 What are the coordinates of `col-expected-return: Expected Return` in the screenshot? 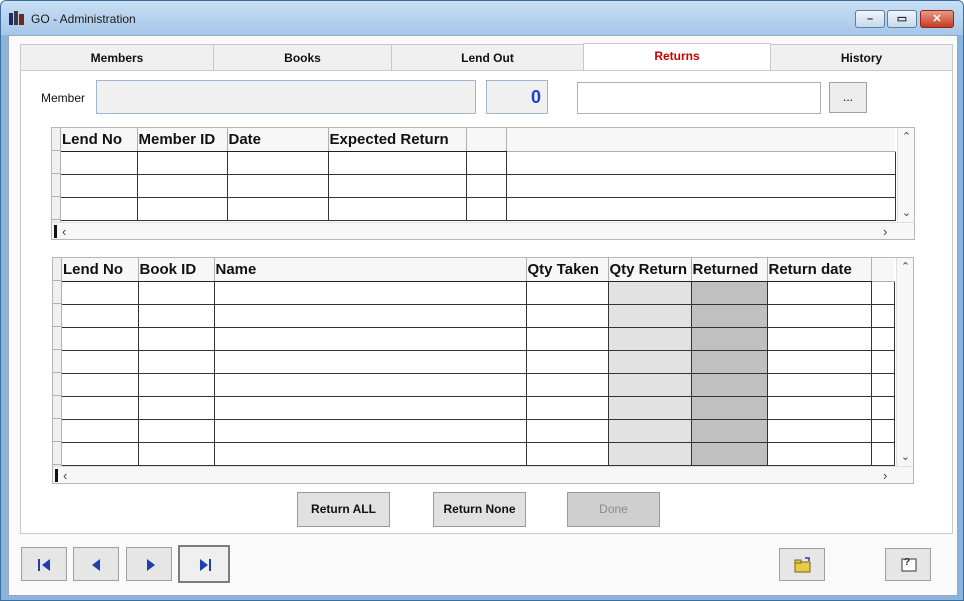 It's located at (397, 140).